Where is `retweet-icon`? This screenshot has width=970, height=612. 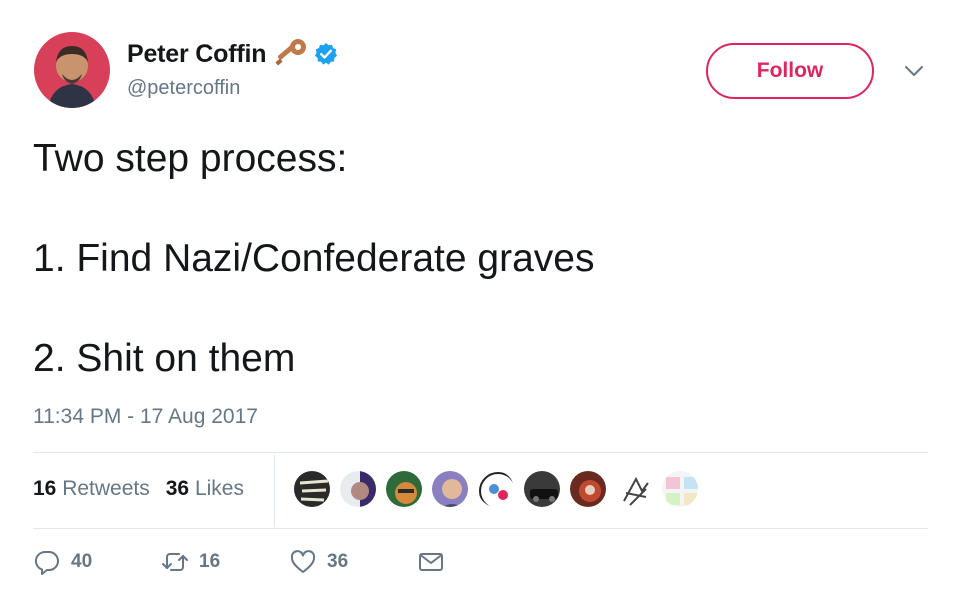 retweet-icon is located at coordinates (175, 562).